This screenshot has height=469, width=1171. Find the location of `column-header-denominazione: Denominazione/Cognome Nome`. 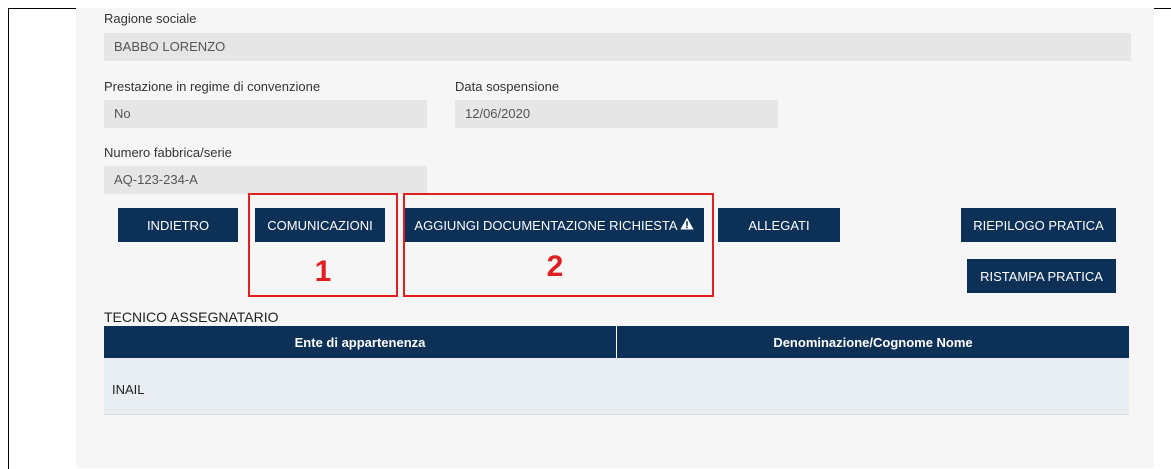

column-header-denominazione: Denominazione/Cognome Nome is located at coordinates (873, 342).